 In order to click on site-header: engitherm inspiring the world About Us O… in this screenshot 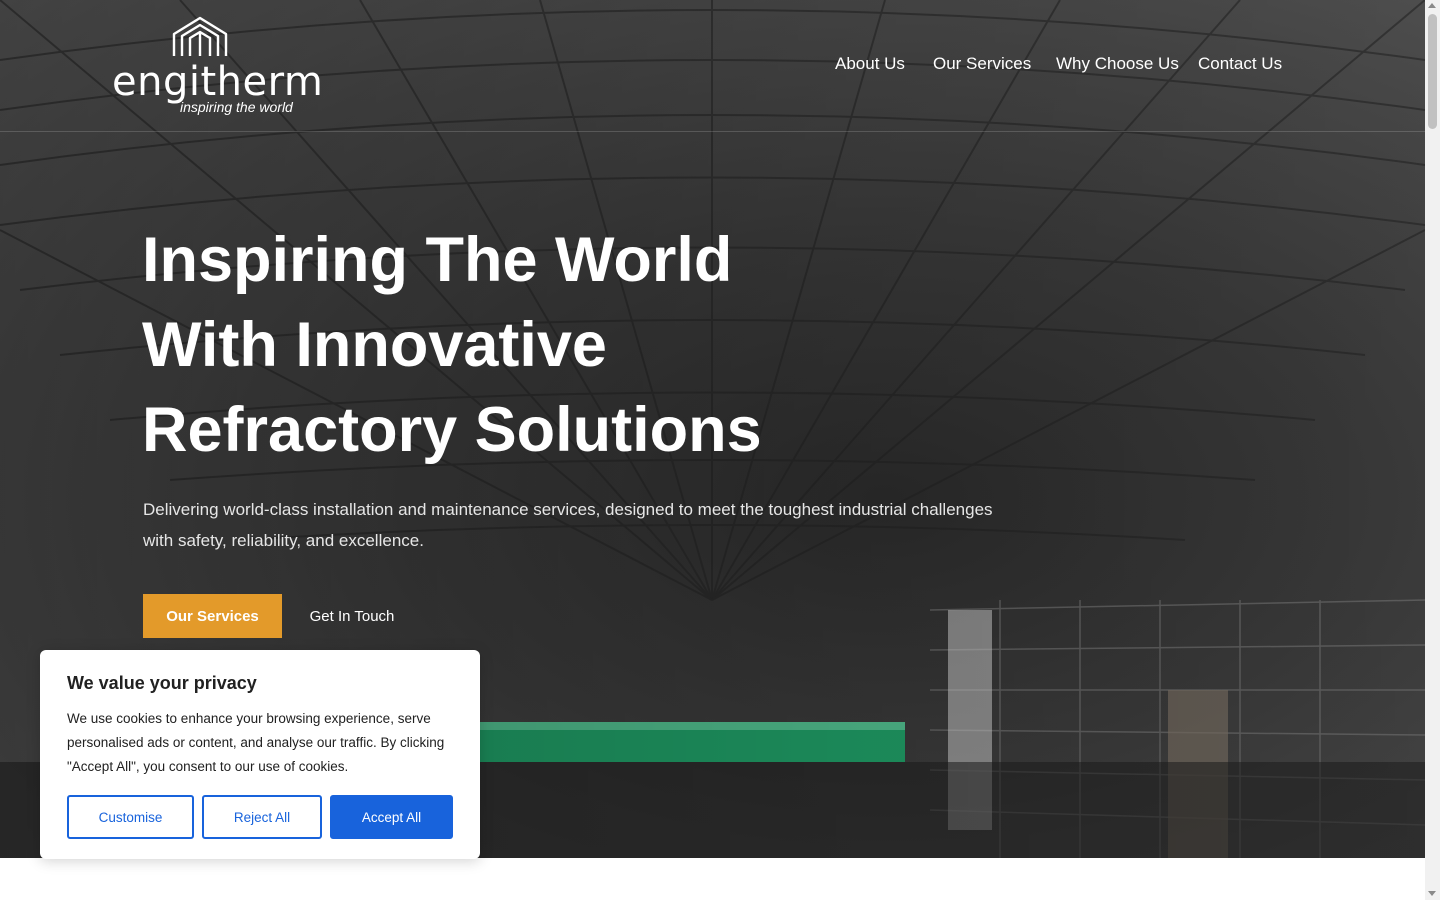, I will do `click(712, 66)`.